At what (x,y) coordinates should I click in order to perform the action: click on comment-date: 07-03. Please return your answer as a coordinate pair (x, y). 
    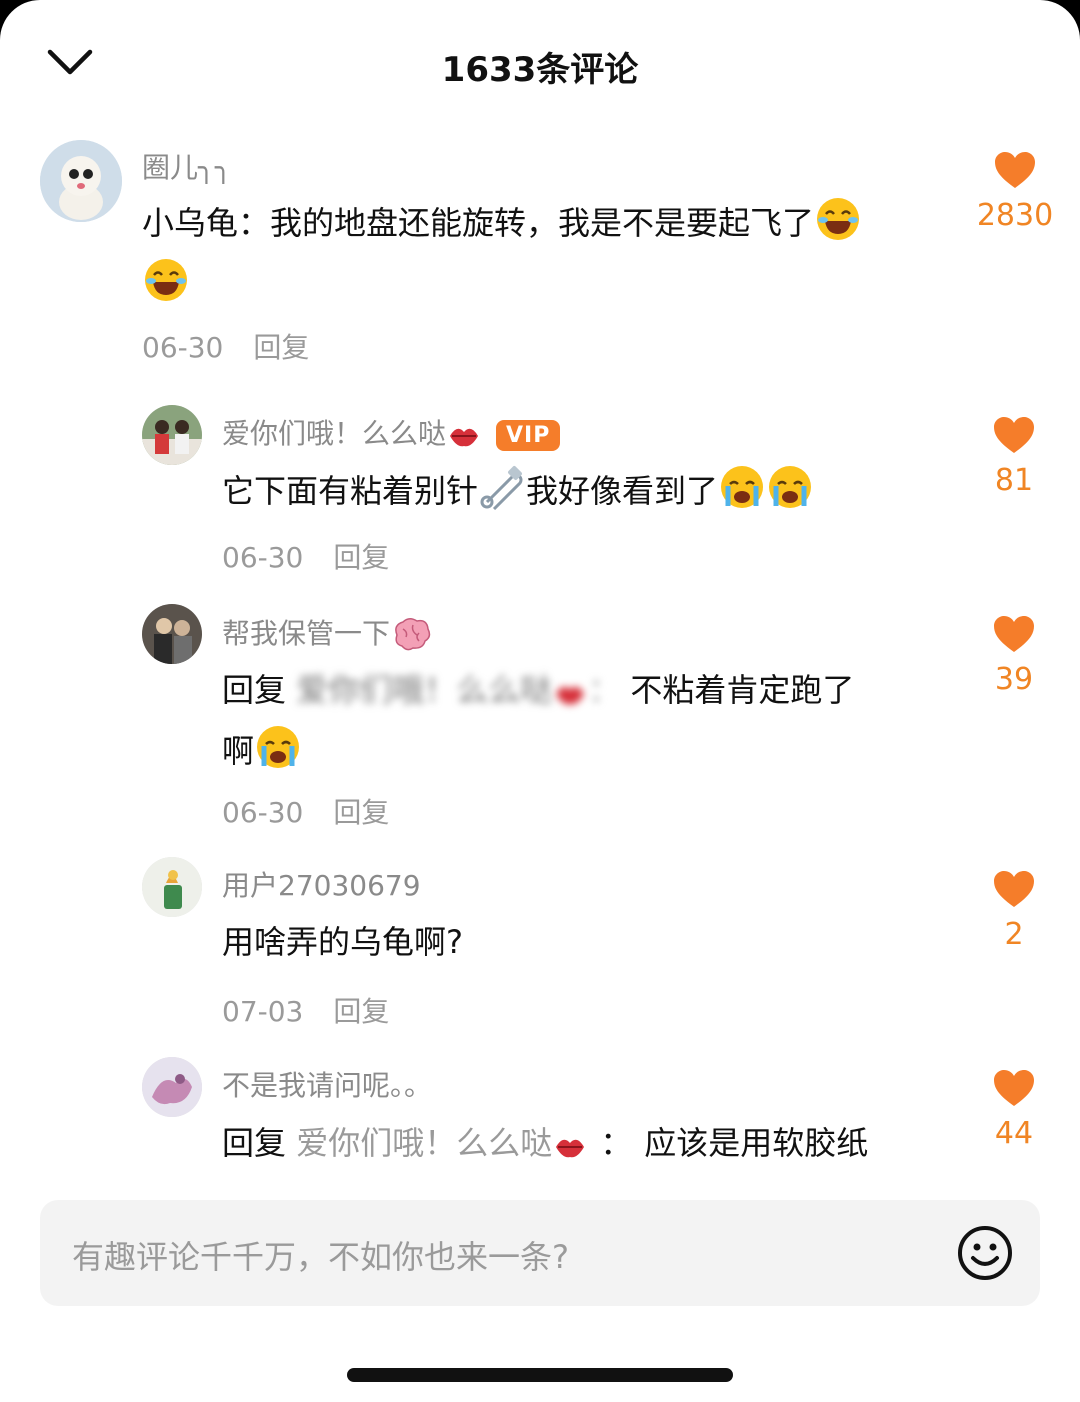
    Looking at the image, I should click on (263, 1011).